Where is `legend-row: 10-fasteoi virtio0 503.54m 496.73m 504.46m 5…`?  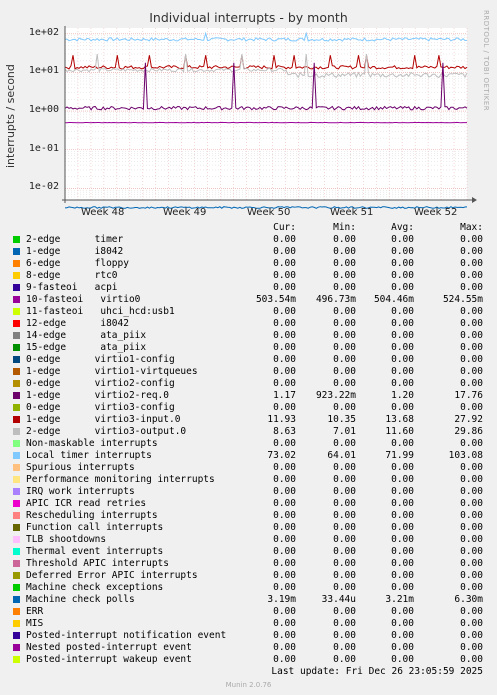 legend-row: 10-fasteoi virtio0 503.54m 496.73m 504.46m 5… is located at coordinates (248, 300).